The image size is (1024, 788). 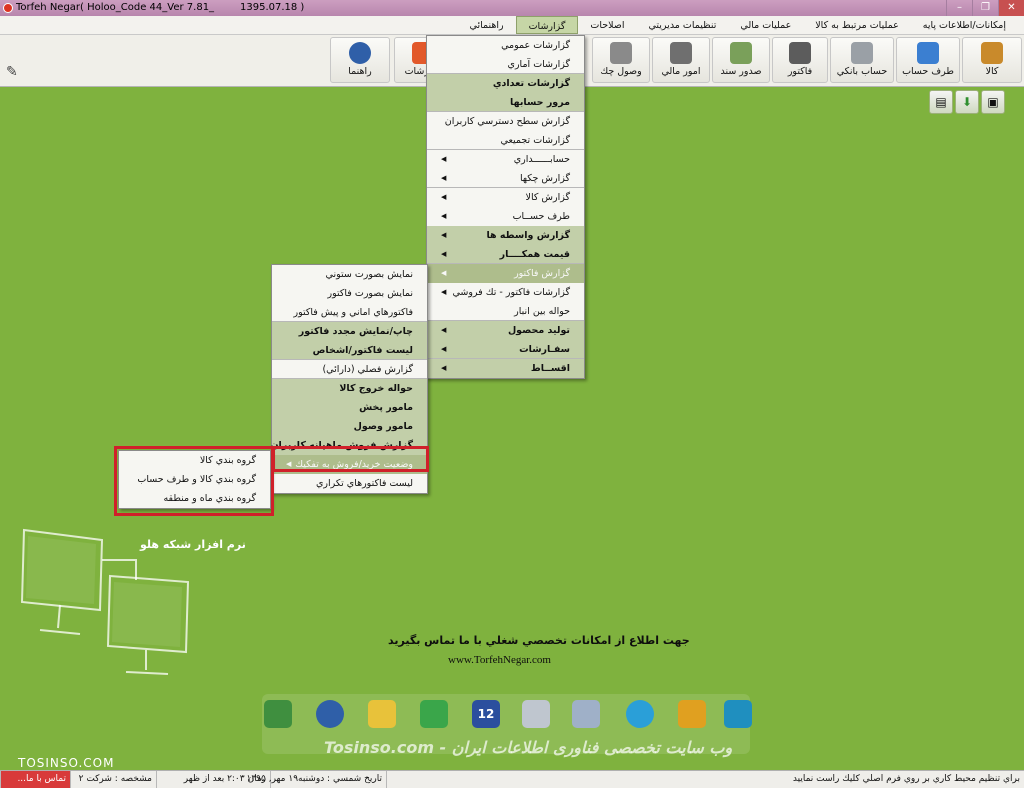 I want to click on telegram-icon, so click(x=640, y=714).